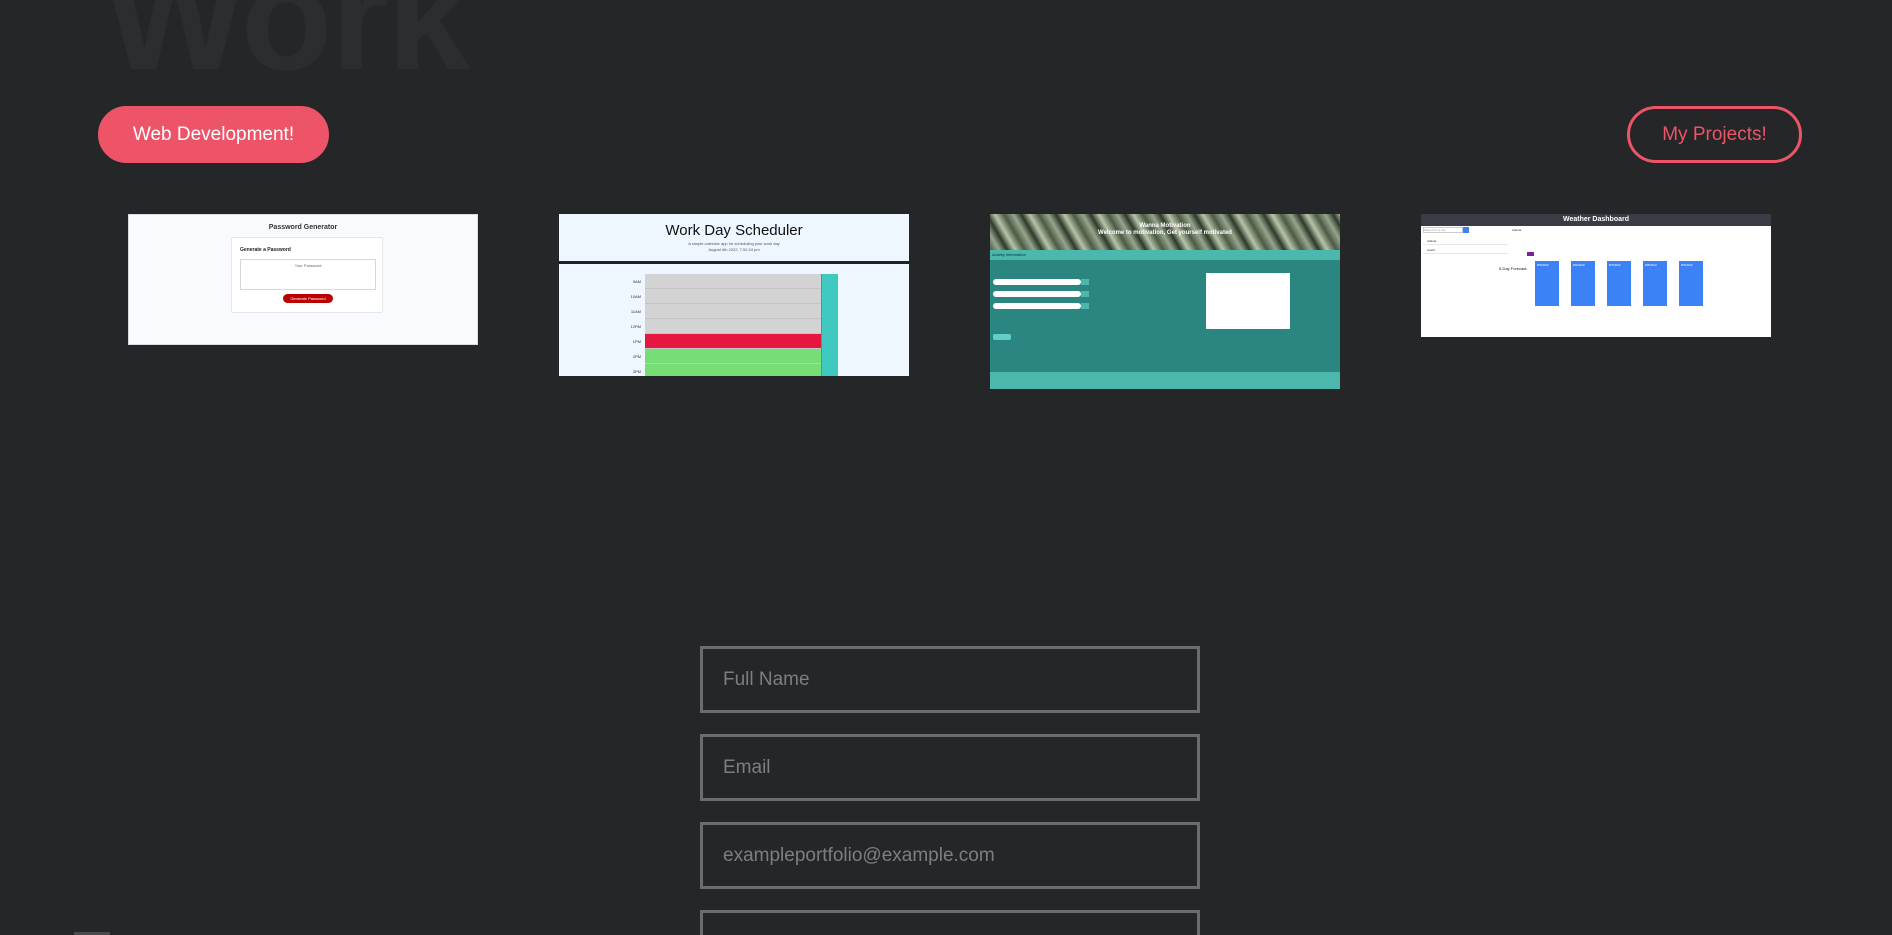 The image size is (1892, 935). Describe the element at coordinates (635, 311) in the screenshot. I see `scheduler-time: 11AM` at that location.